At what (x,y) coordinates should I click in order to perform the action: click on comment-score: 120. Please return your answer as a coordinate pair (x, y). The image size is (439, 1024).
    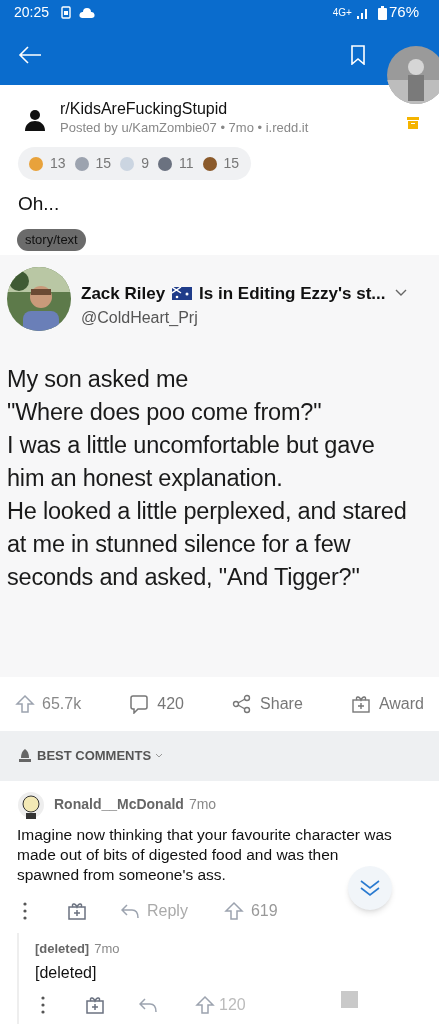
    Looking at the image, I should click on (232, 1005).